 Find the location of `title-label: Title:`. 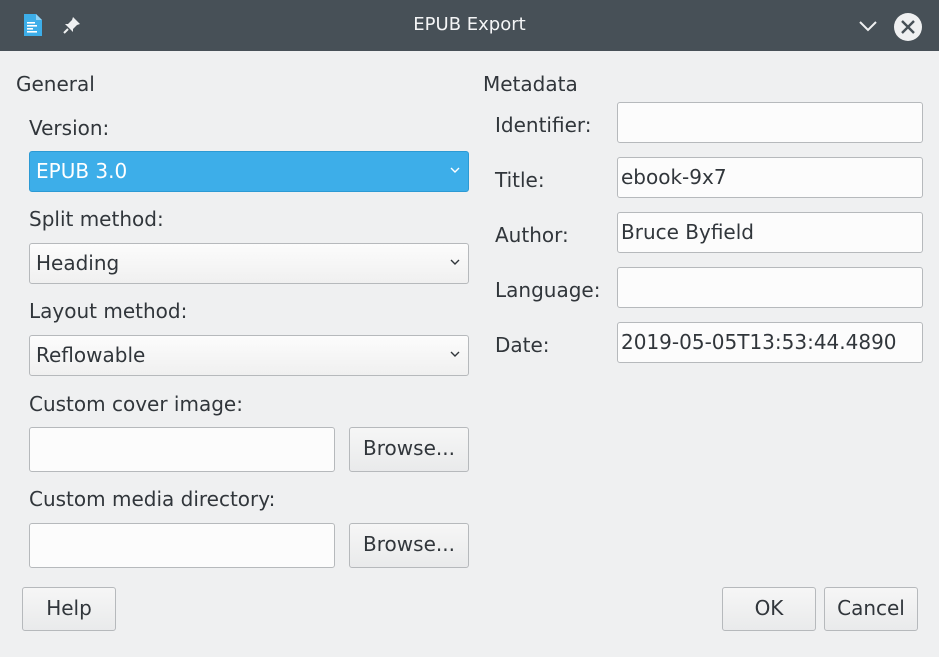

title-label: Title: is located at coordinates (520, 180).